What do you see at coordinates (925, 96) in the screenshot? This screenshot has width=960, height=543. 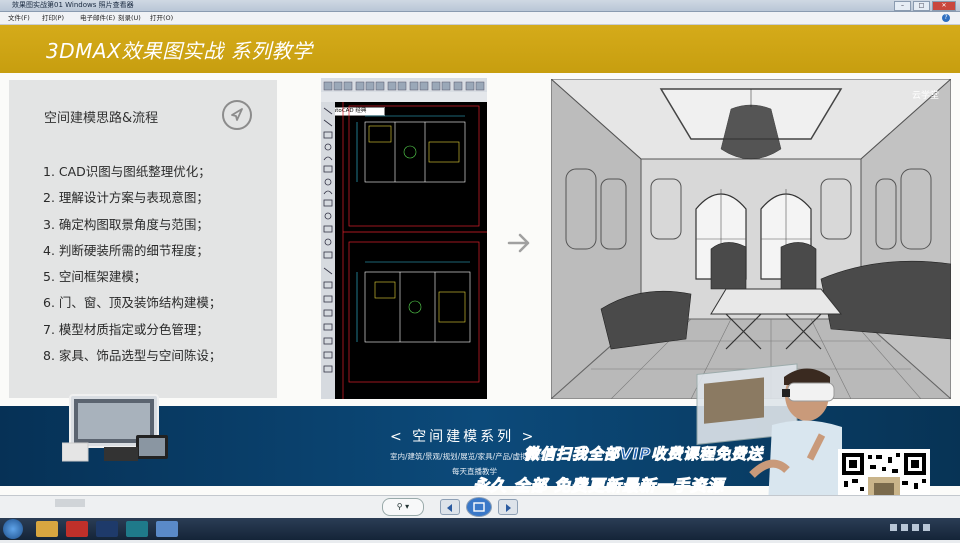 I see `render-logo: 云学堂` at bounding box center [925, 96].